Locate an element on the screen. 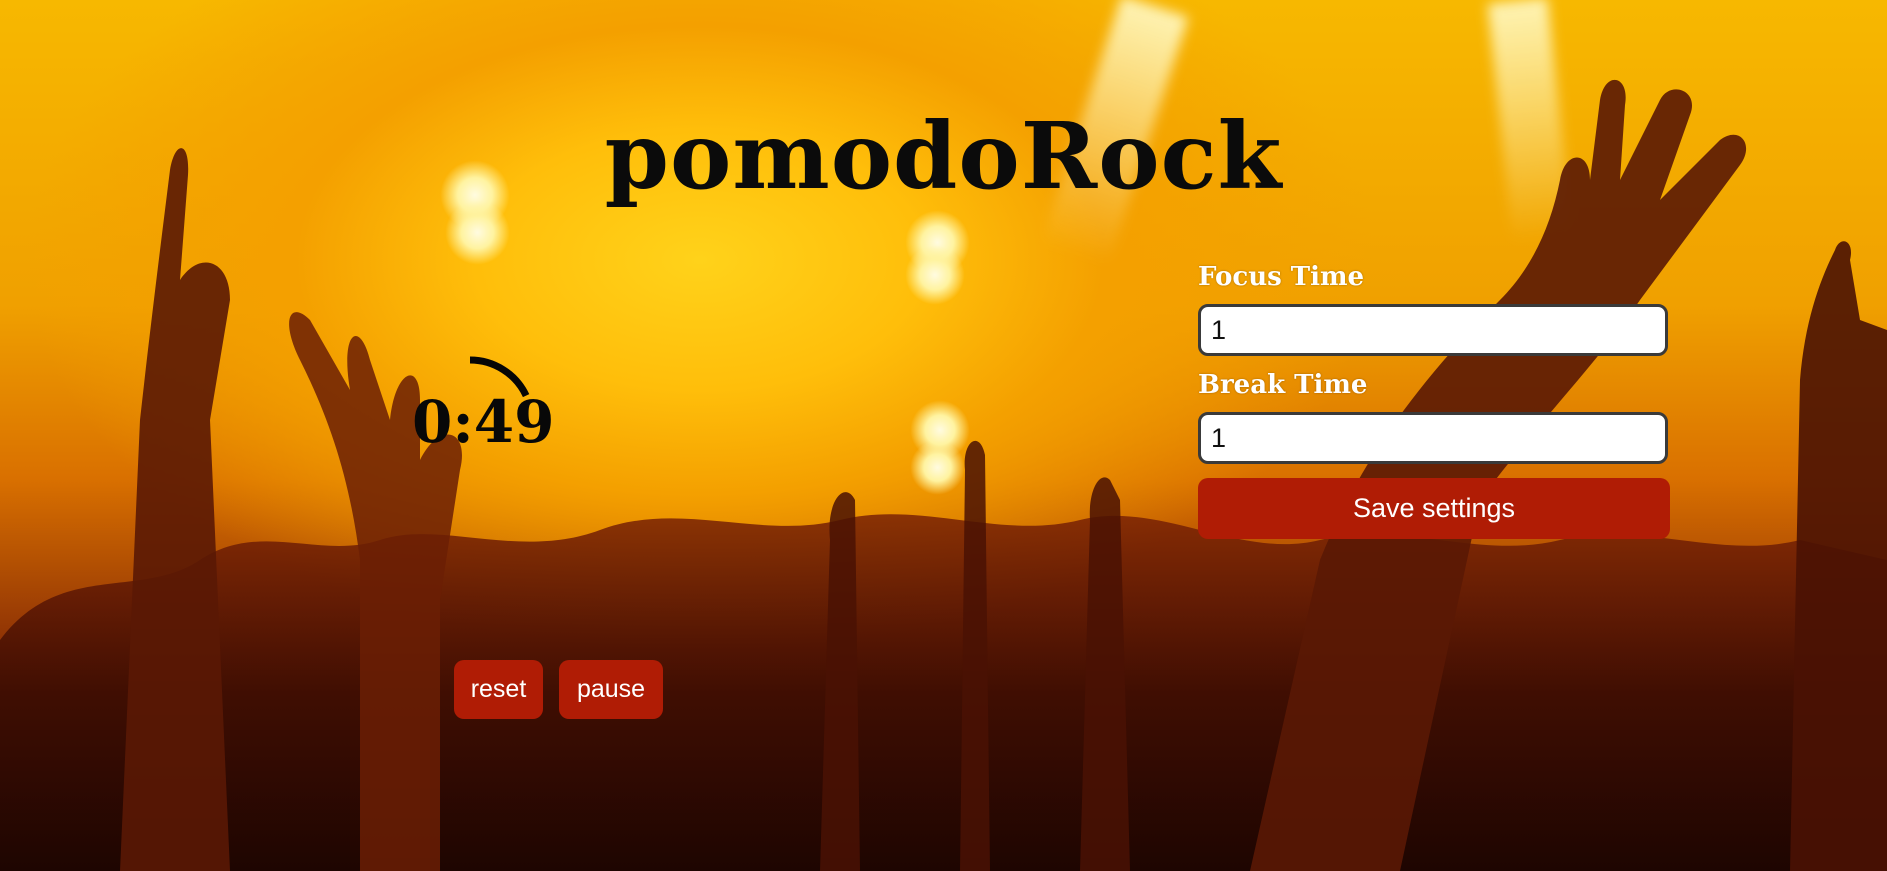  break-time-input is located at coordinates (1433, 438).